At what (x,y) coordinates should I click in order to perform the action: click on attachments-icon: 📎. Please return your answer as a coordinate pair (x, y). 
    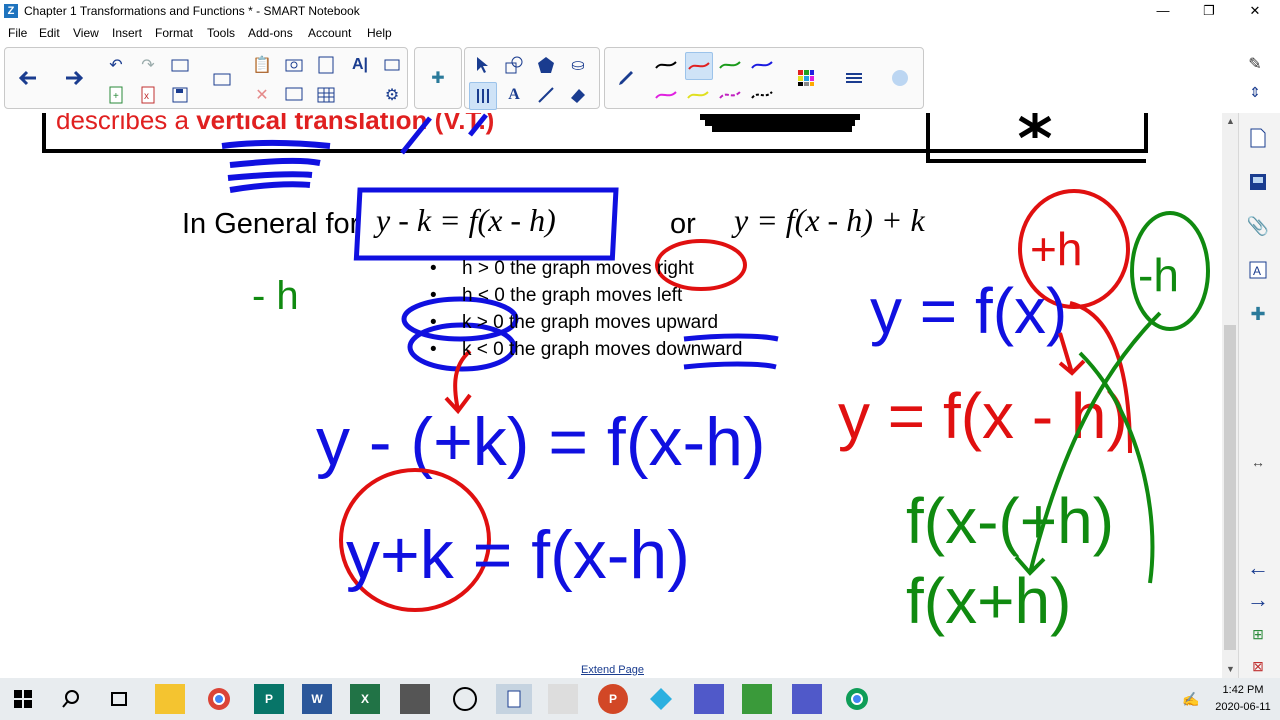
    Looking at the image, I should click on (1258, 226).